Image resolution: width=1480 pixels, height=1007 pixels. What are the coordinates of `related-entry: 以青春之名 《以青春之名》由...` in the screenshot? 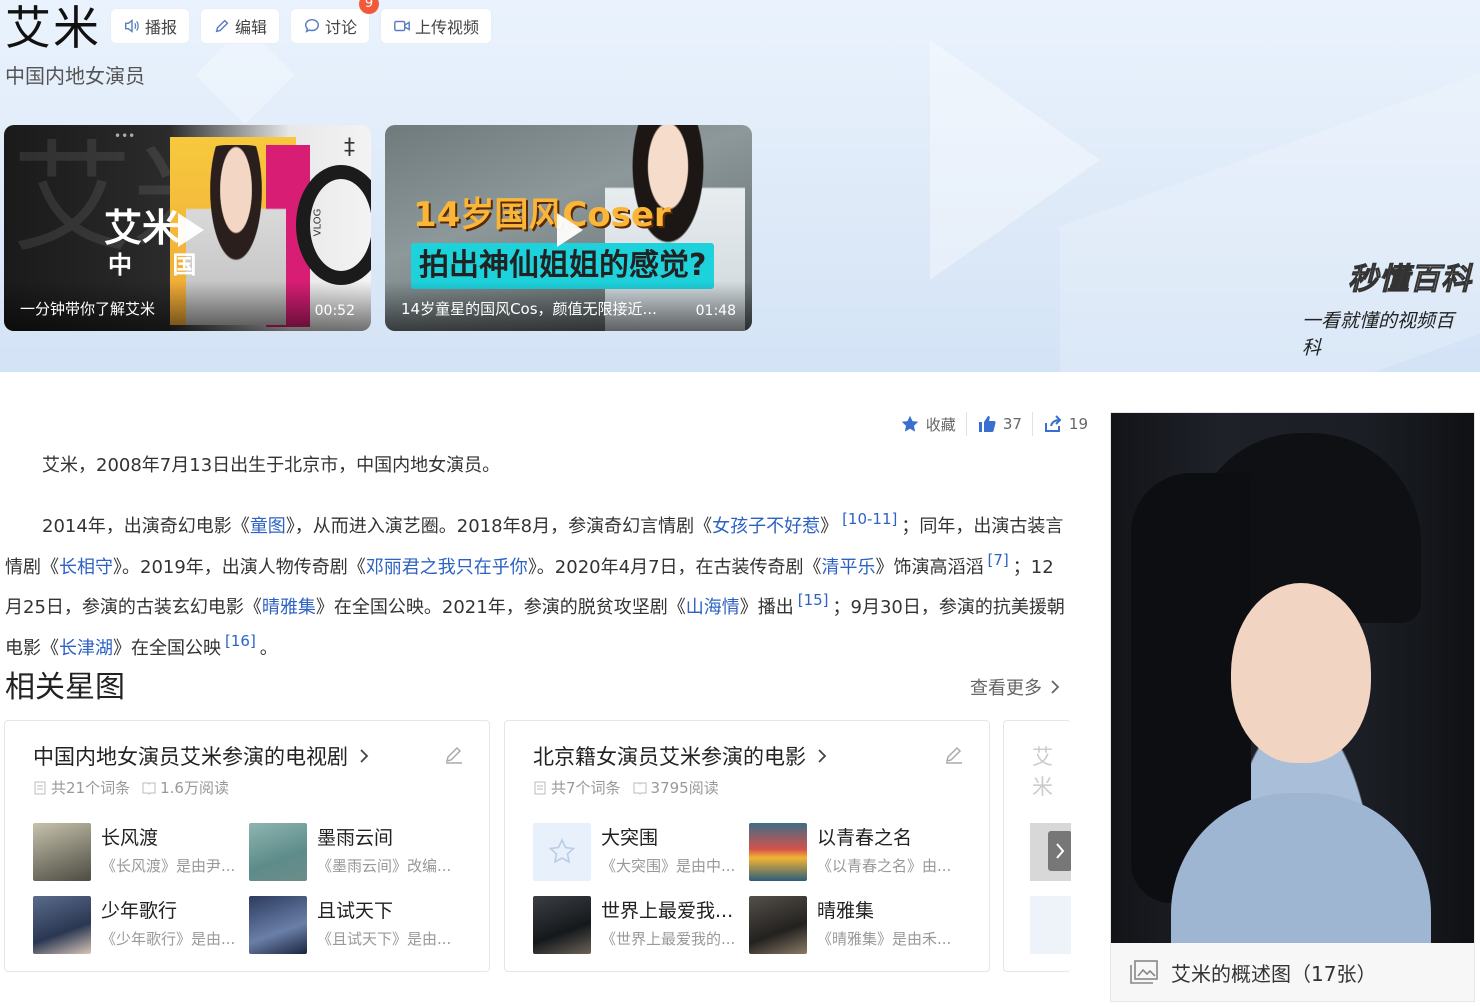 It's located at (857, 852).